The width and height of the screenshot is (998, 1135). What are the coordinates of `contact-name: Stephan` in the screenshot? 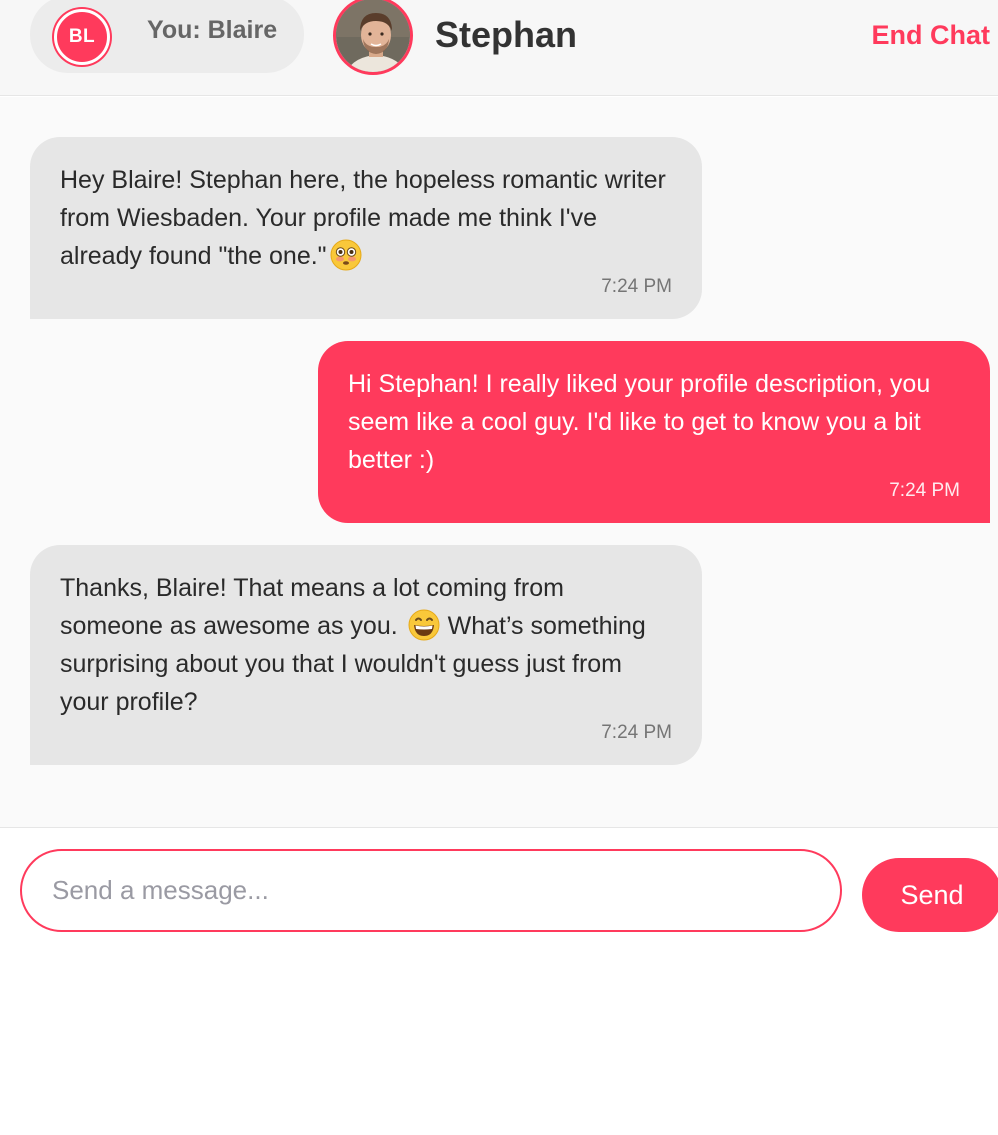 It's located at (506, 34).